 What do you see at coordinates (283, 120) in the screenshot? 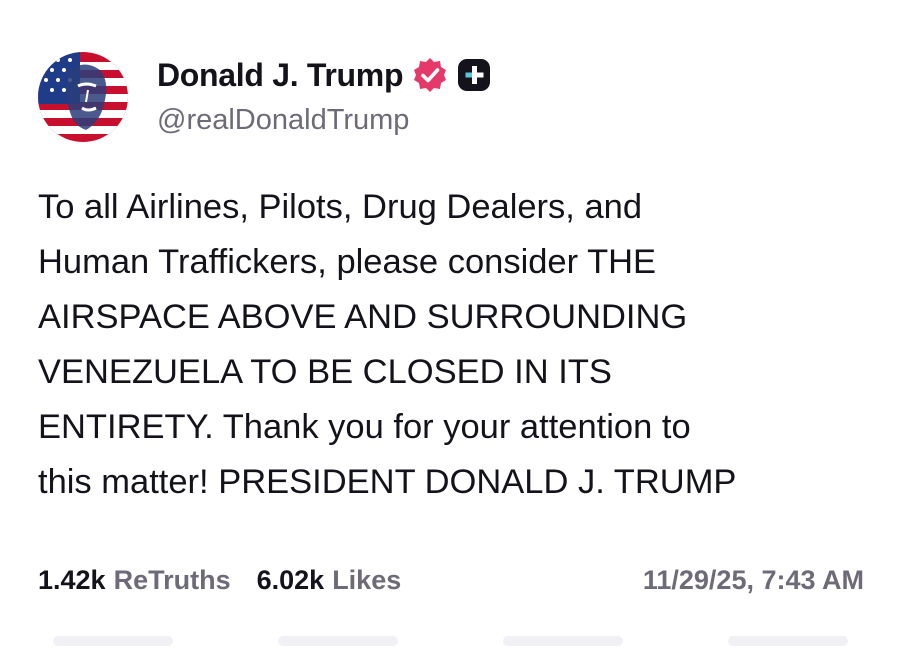
I see `author-handle: @realDonaldTrump` at bounding box center [283, 120].